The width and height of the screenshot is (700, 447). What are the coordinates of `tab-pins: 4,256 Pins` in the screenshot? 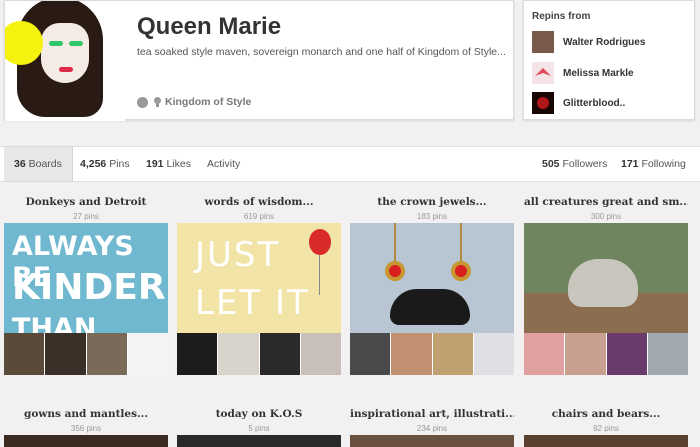 It's located at (105, 164).